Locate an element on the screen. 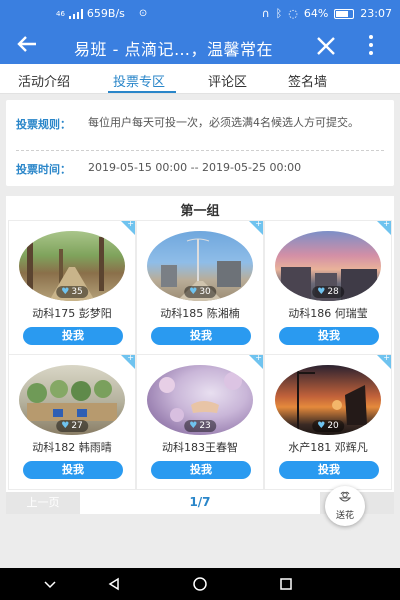  bluetooth-icon: ᛒ is located at coordinates (279, 13).